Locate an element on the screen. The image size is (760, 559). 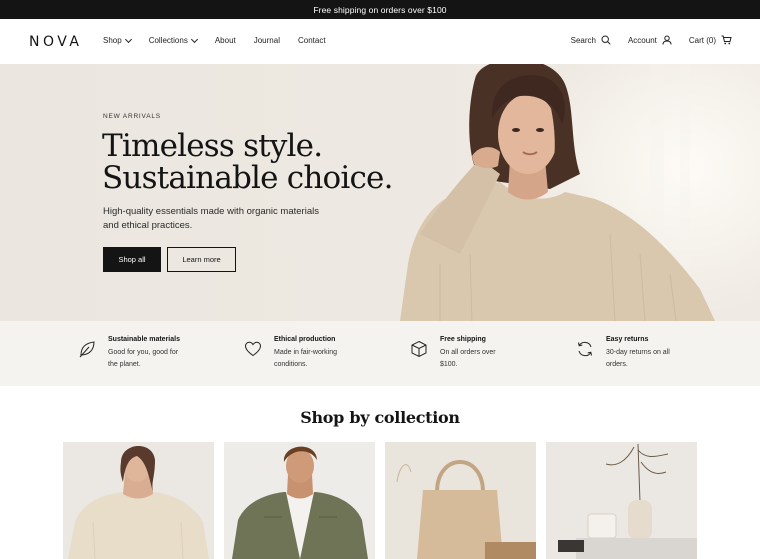
account-button: Account is located at coordinates (650, 40).